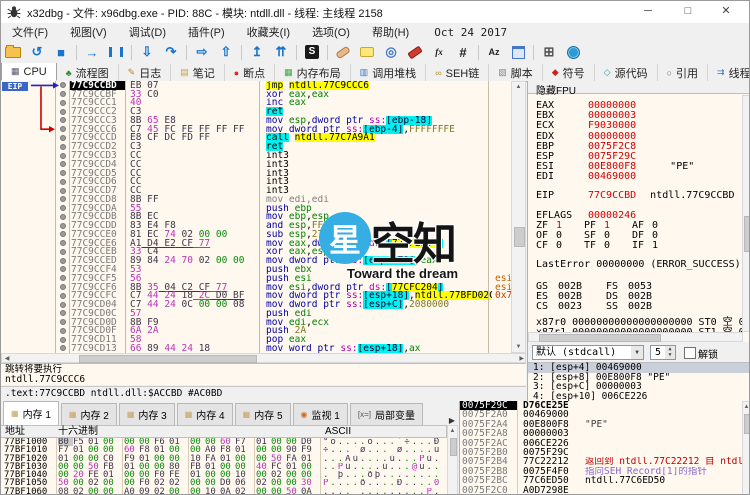 The height and width of the screenshot is (495, 750). What do you see at coordinates (320, 414) in the screenshot?
I see `dump-tab-监视 1: ◉ 监视 1` at bounding box center [320, 414].